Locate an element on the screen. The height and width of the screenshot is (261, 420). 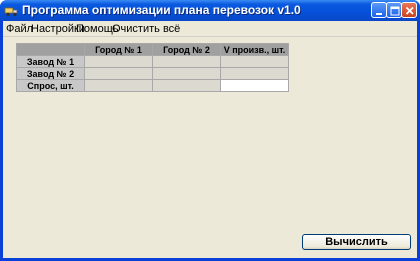
column-header-production-volume: V произв., шт. is located at coordinates (254, 49).